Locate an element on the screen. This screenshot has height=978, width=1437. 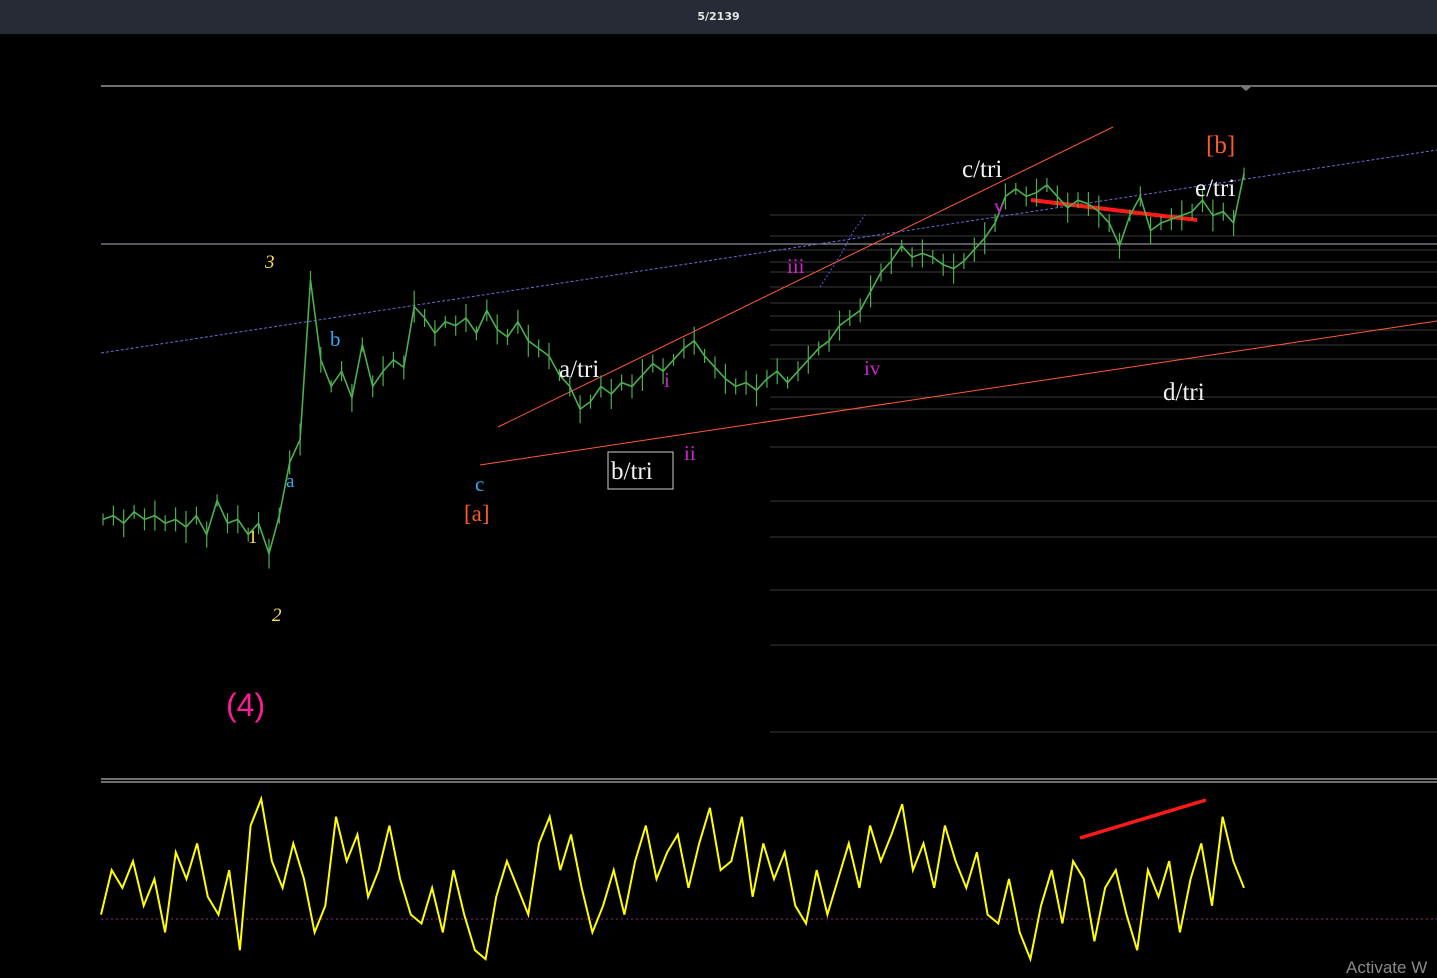
oscillator-divergence-line is located at coordinates (1143, 819).